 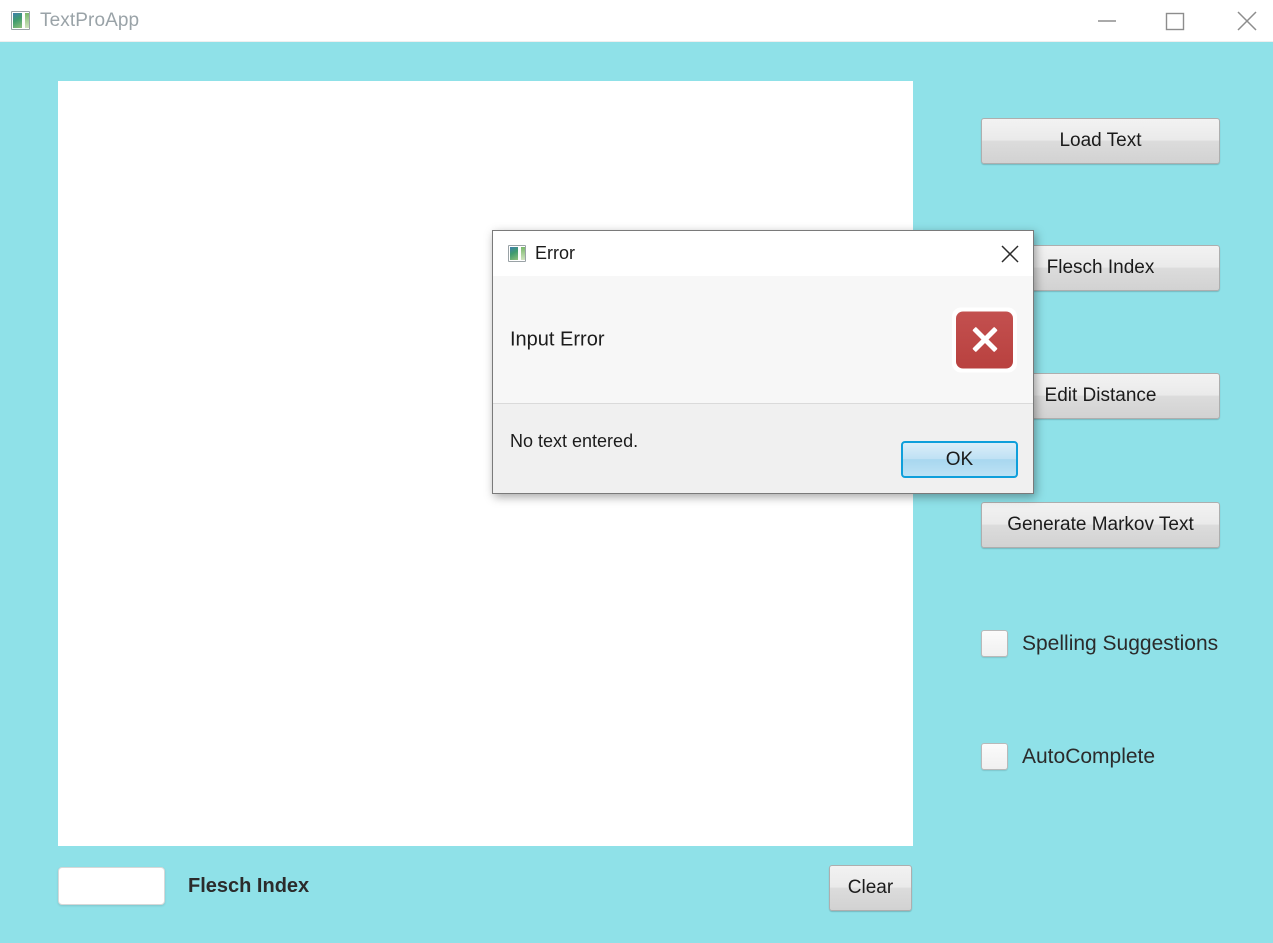 I want to click on flesch-index-status-label: Flesch Index, so click(x=249, y=886).